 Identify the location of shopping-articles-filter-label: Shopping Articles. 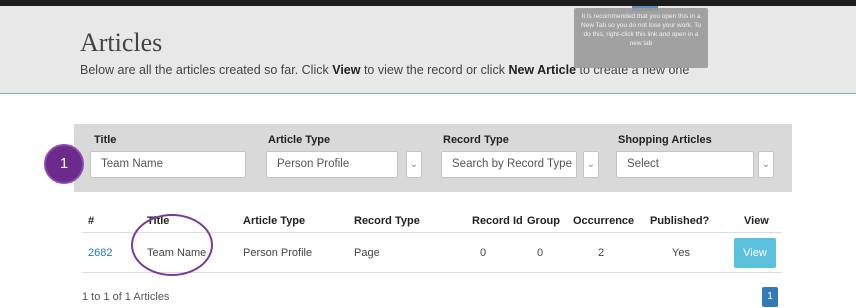
(665, 140).